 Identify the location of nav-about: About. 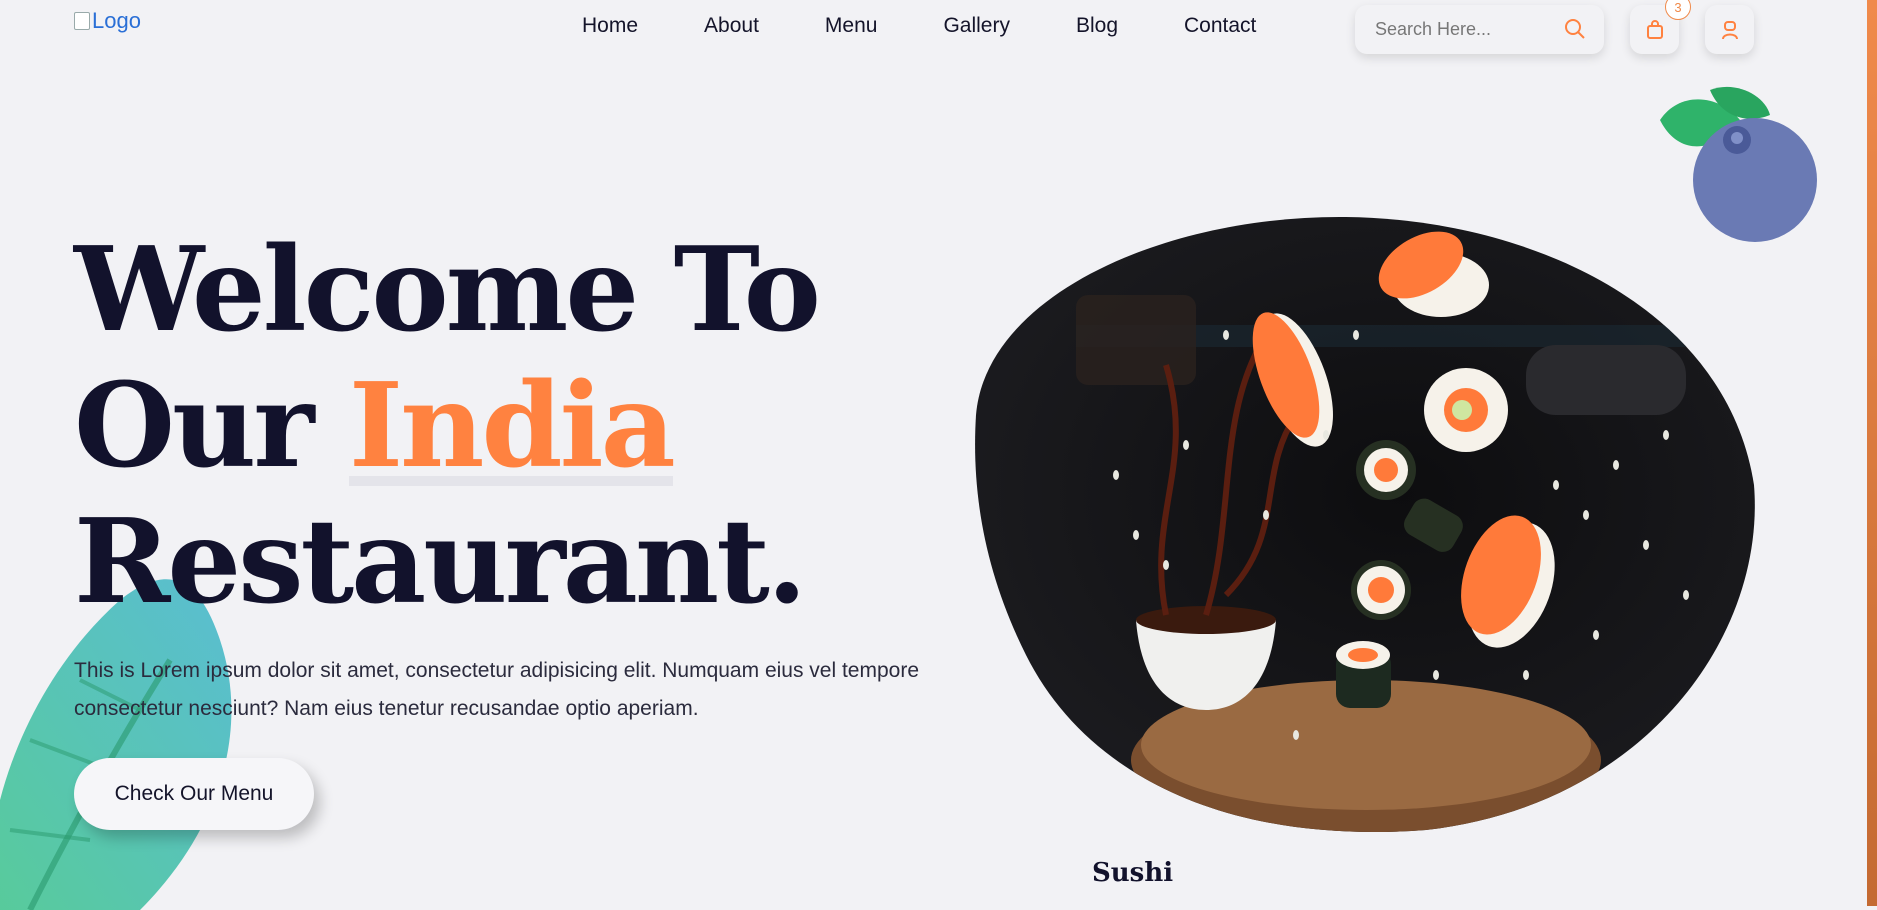
(731, 26).